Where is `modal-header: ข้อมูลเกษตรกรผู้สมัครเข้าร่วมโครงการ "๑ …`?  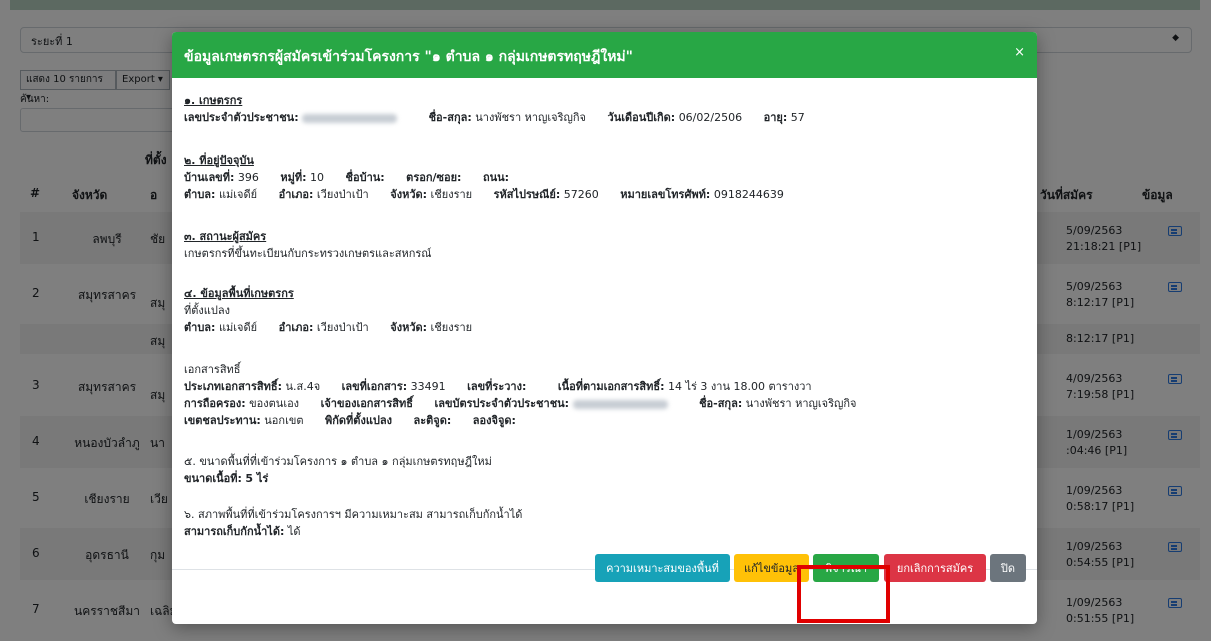 modal-header: ข้อมูลเกษตรกรผู้สมัครเข้าร่วมโครงการ "๑ … is located at coordinates (604, 55).